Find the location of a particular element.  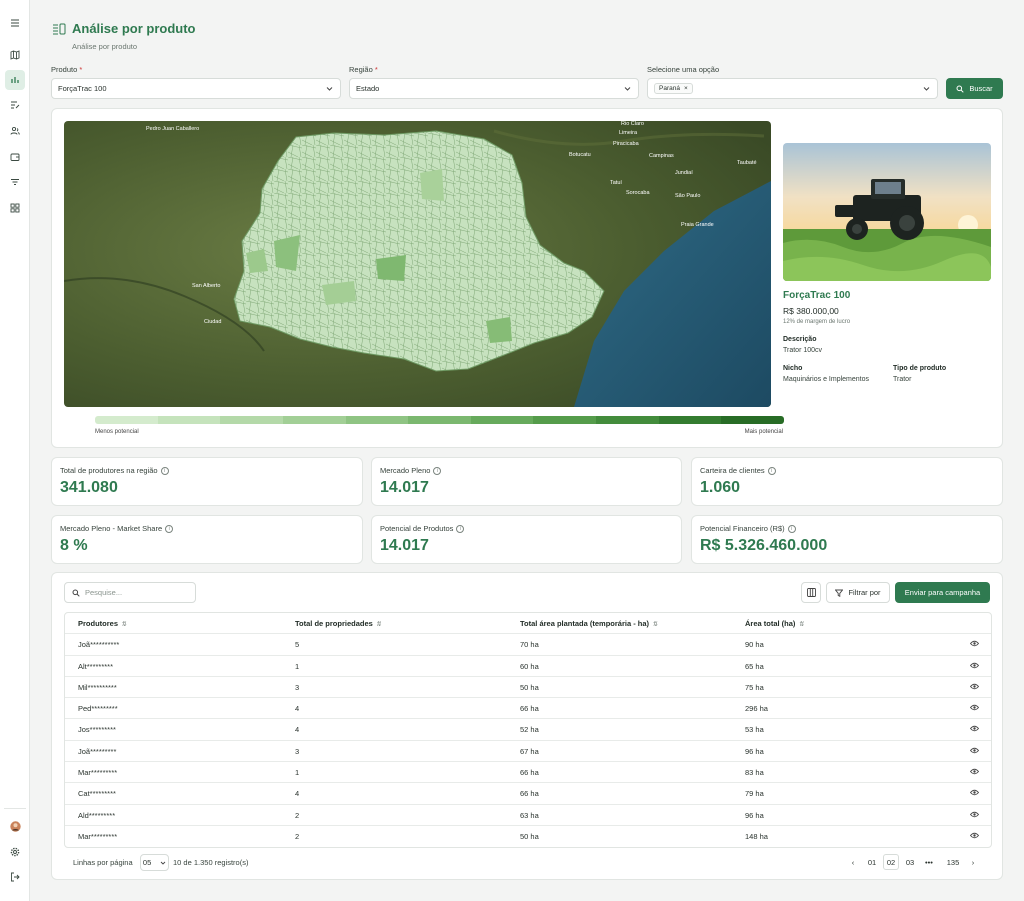

table-cell: 52 ha is located at coordinates (529, 730).